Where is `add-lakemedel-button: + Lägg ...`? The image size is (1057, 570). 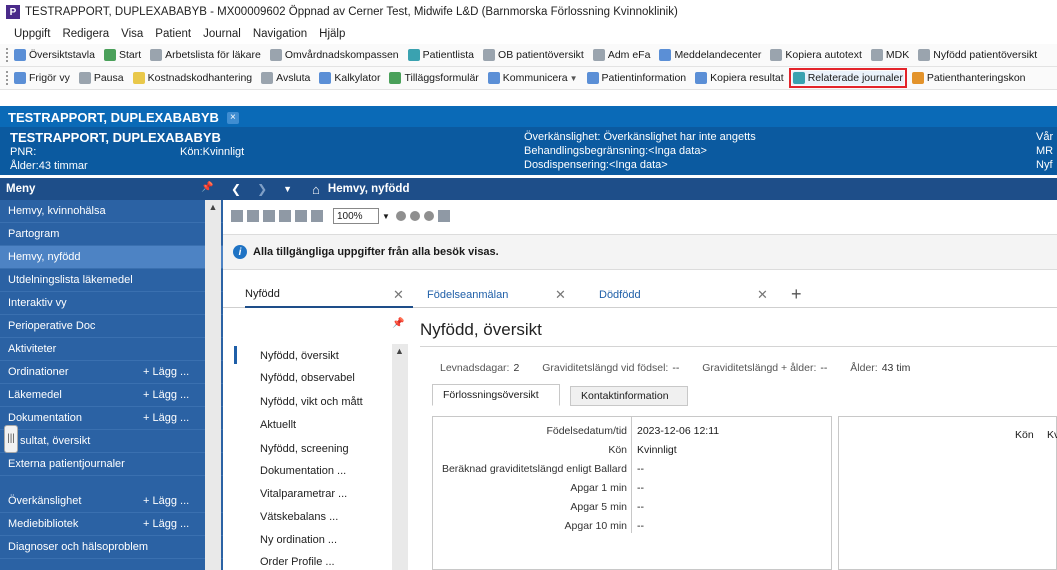
add-lakemedel-button: + Lägg ... is located at coordinates (166, 395).